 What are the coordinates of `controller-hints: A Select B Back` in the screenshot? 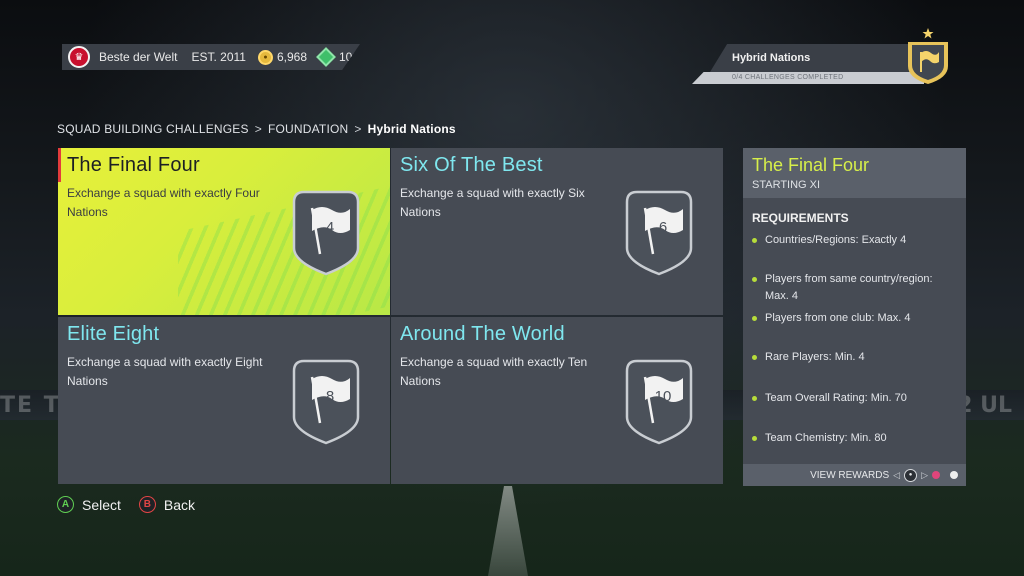 It's located at (126, 504).